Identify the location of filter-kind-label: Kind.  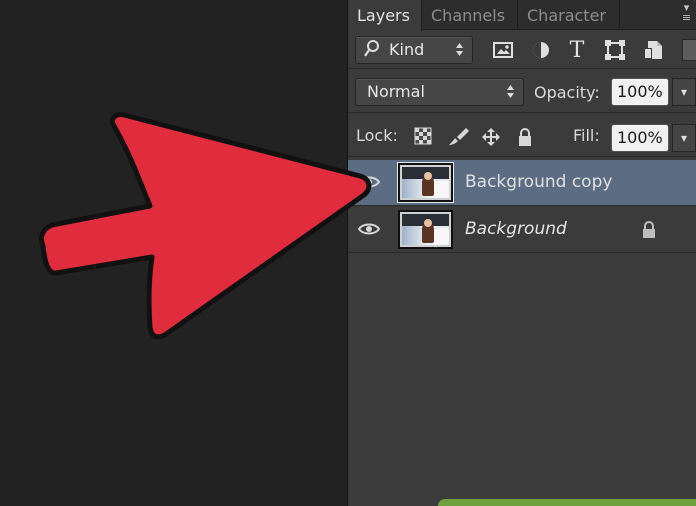
(407, 49).